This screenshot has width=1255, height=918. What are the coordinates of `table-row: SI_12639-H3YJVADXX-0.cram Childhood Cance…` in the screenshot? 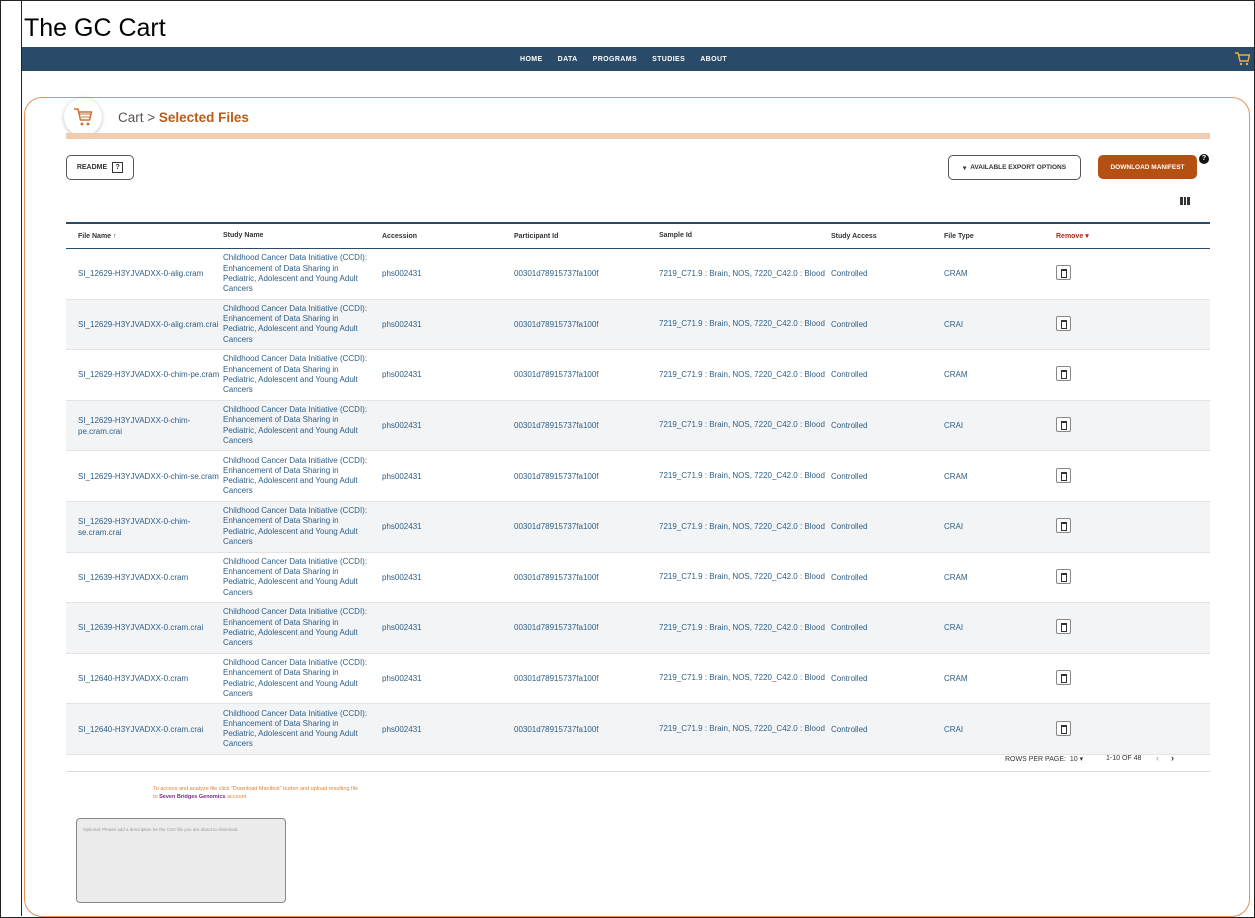 It's located at (638, 578).